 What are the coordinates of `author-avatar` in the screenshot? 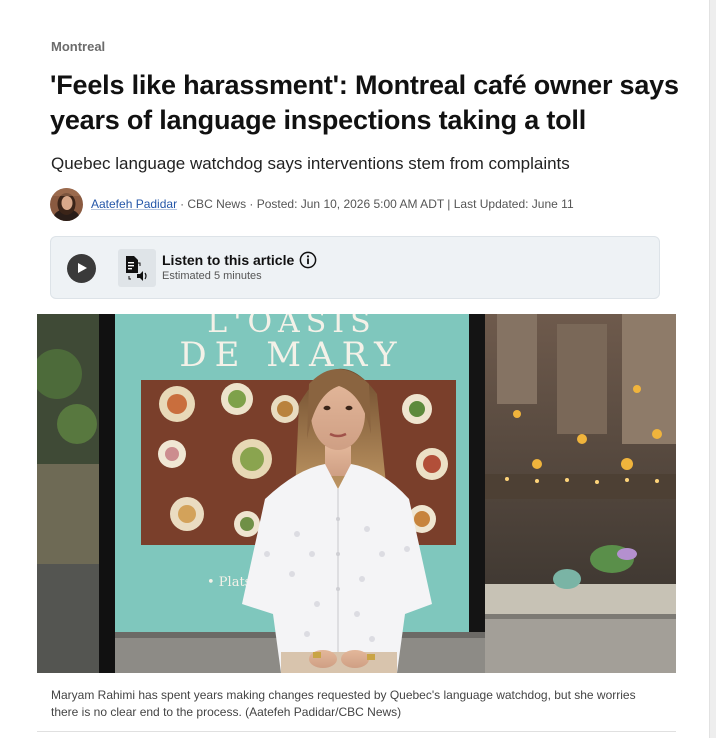 It's located at (66, 204).